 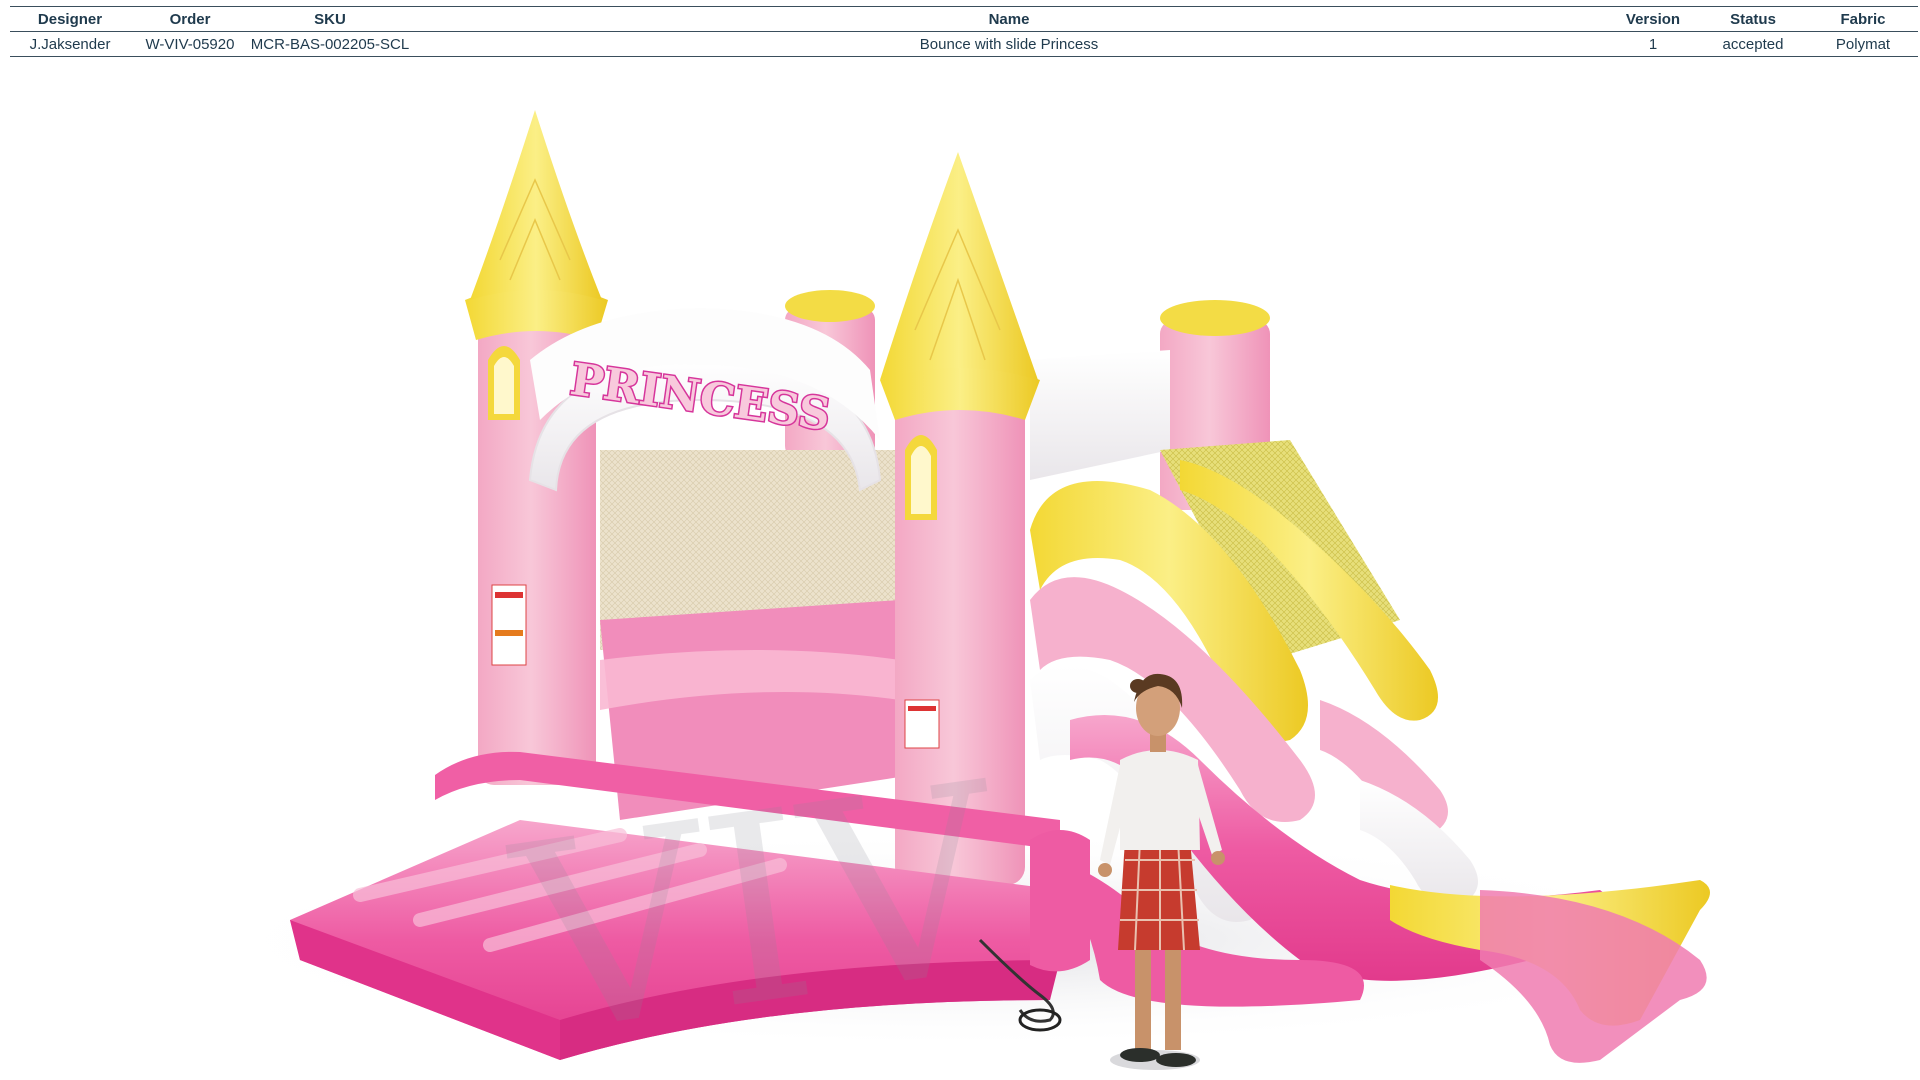 I want to click on header-version: Version, so click(x=1653, y=19).